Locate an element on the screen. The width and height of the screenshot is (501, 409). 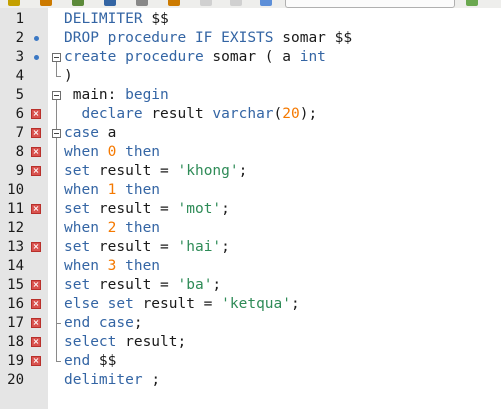
code-text: end $$ is located at coordinates (90, 361).